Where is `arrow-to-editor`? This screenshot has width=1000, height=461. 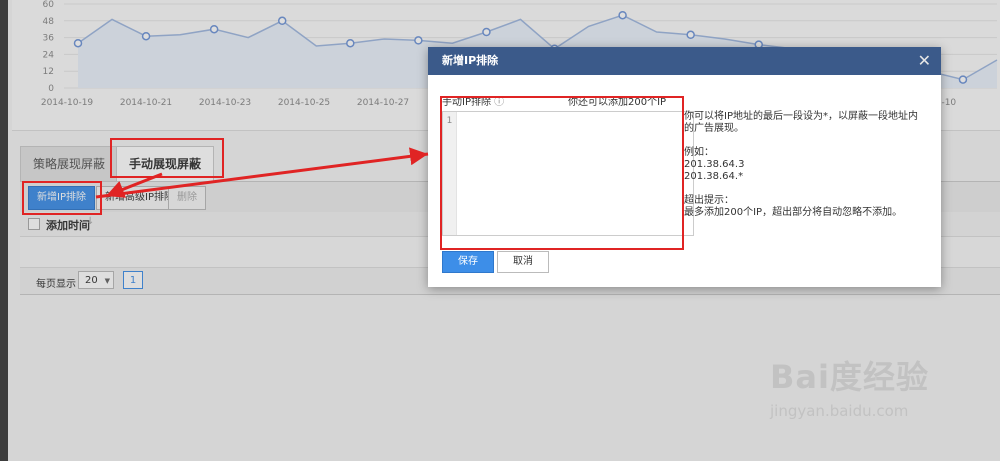 arrow-to-editor is located at coordinates (262, 173).